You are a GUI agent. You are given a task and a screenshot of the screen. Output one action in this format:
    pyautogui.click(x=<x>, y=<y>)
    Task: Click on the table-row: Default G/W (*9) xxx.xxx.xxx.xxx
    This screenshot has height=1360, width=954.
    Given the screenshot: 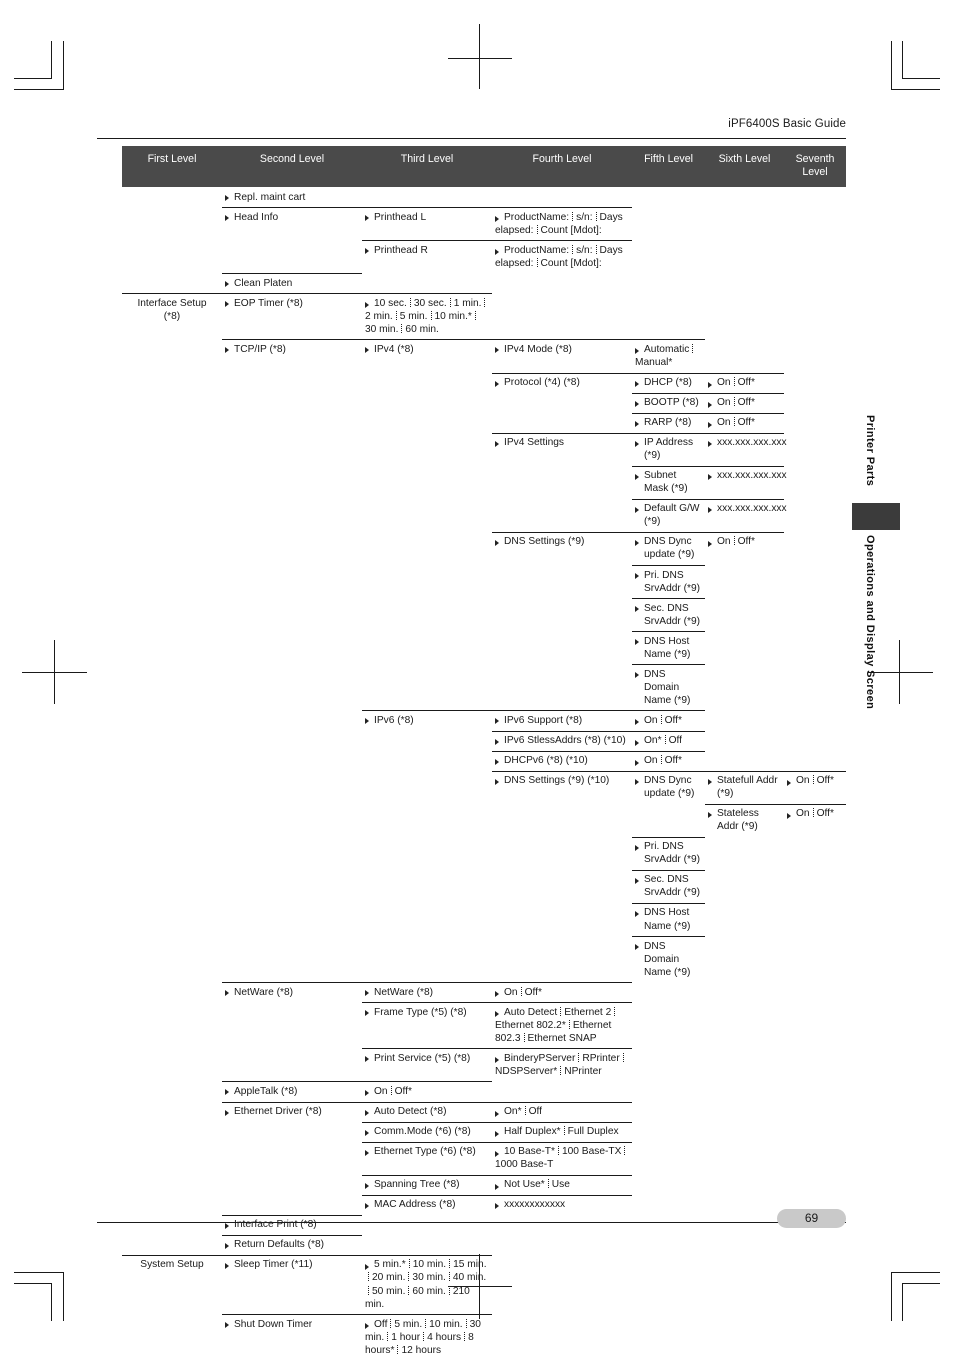 What is the action you would take?
    pyautogui.click(x=484, y=515)
    